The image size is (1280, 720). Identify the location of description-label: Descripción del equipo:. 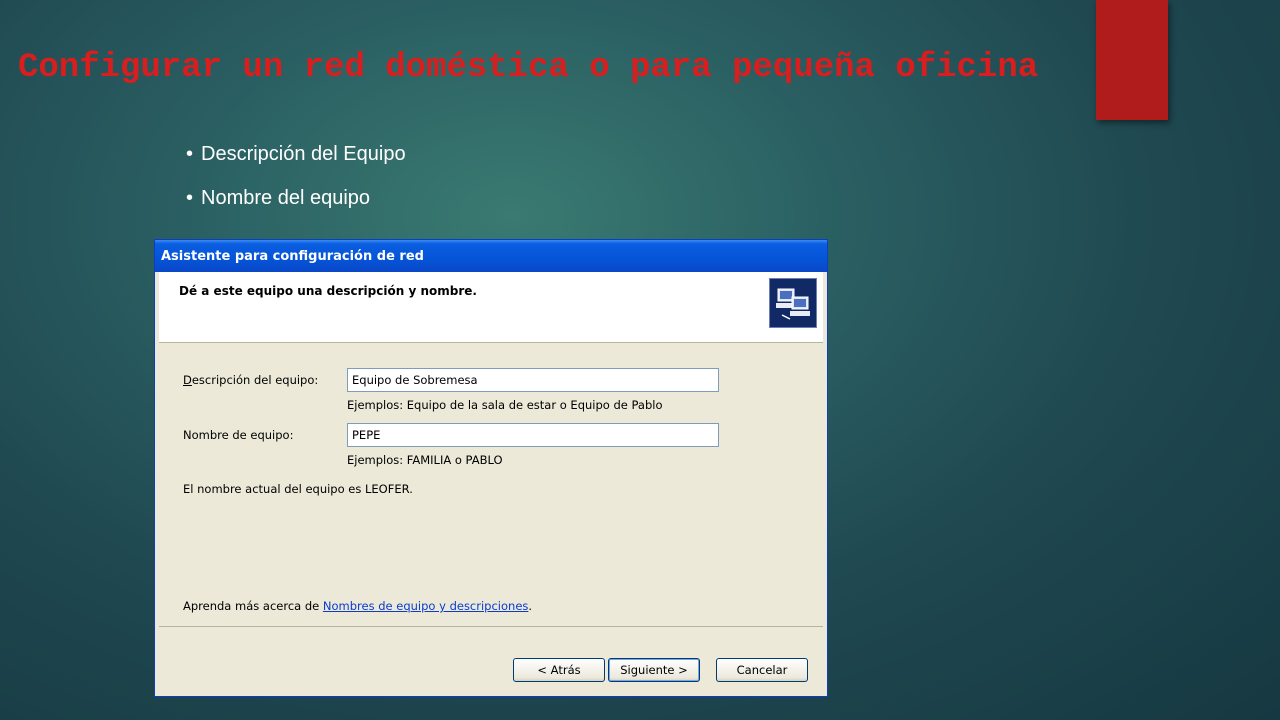
(251, 380).